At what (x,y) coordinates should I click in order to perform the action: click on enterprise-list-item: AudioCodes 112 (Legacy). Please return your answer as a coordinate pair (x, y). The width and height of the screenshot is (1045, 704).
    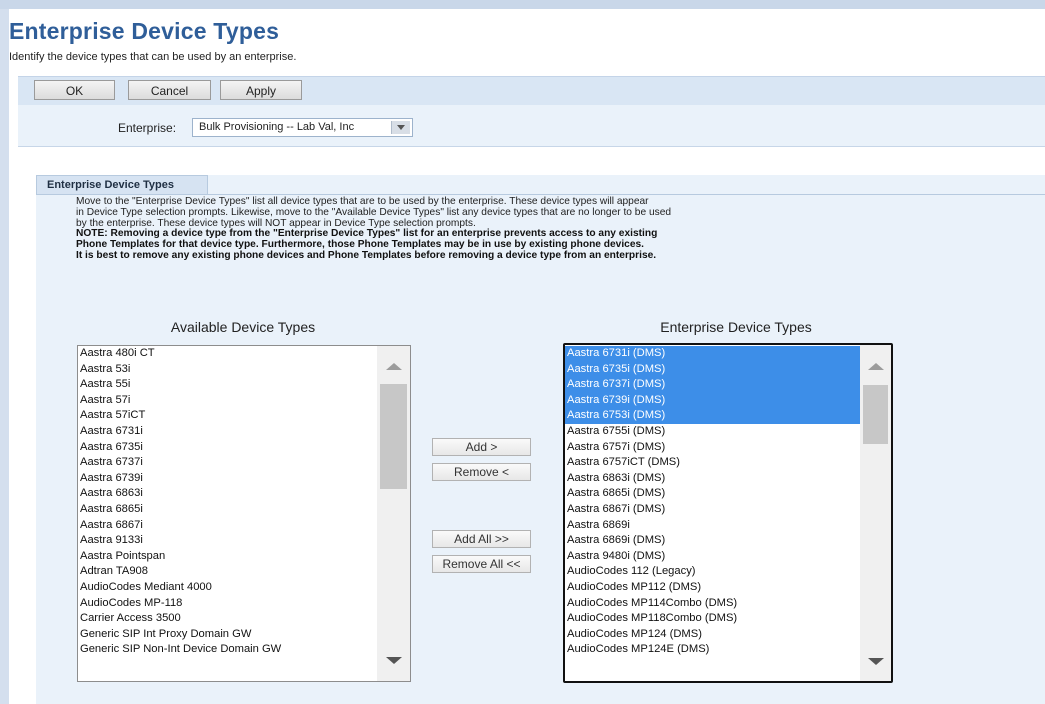
    Looking at the image, I should click on (728, 572).